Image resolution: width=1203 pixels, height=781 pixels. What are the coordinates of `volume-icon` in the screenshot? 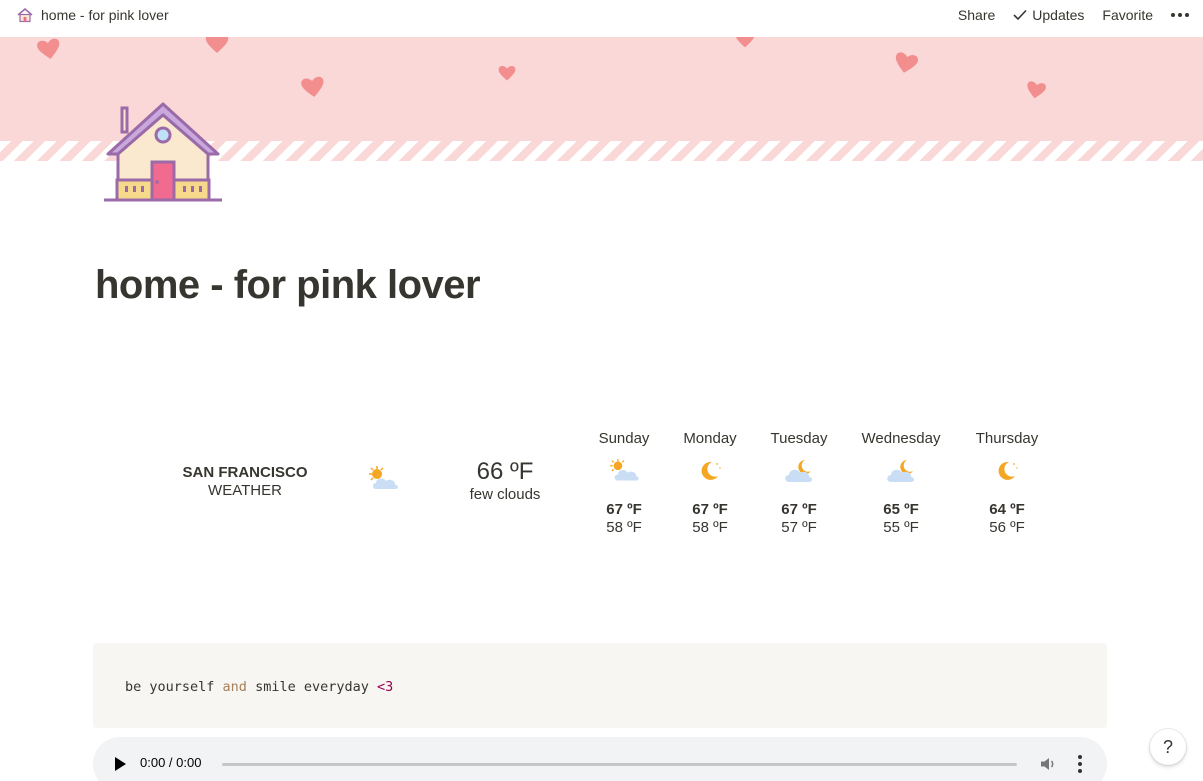 It's located at (1048, 764).